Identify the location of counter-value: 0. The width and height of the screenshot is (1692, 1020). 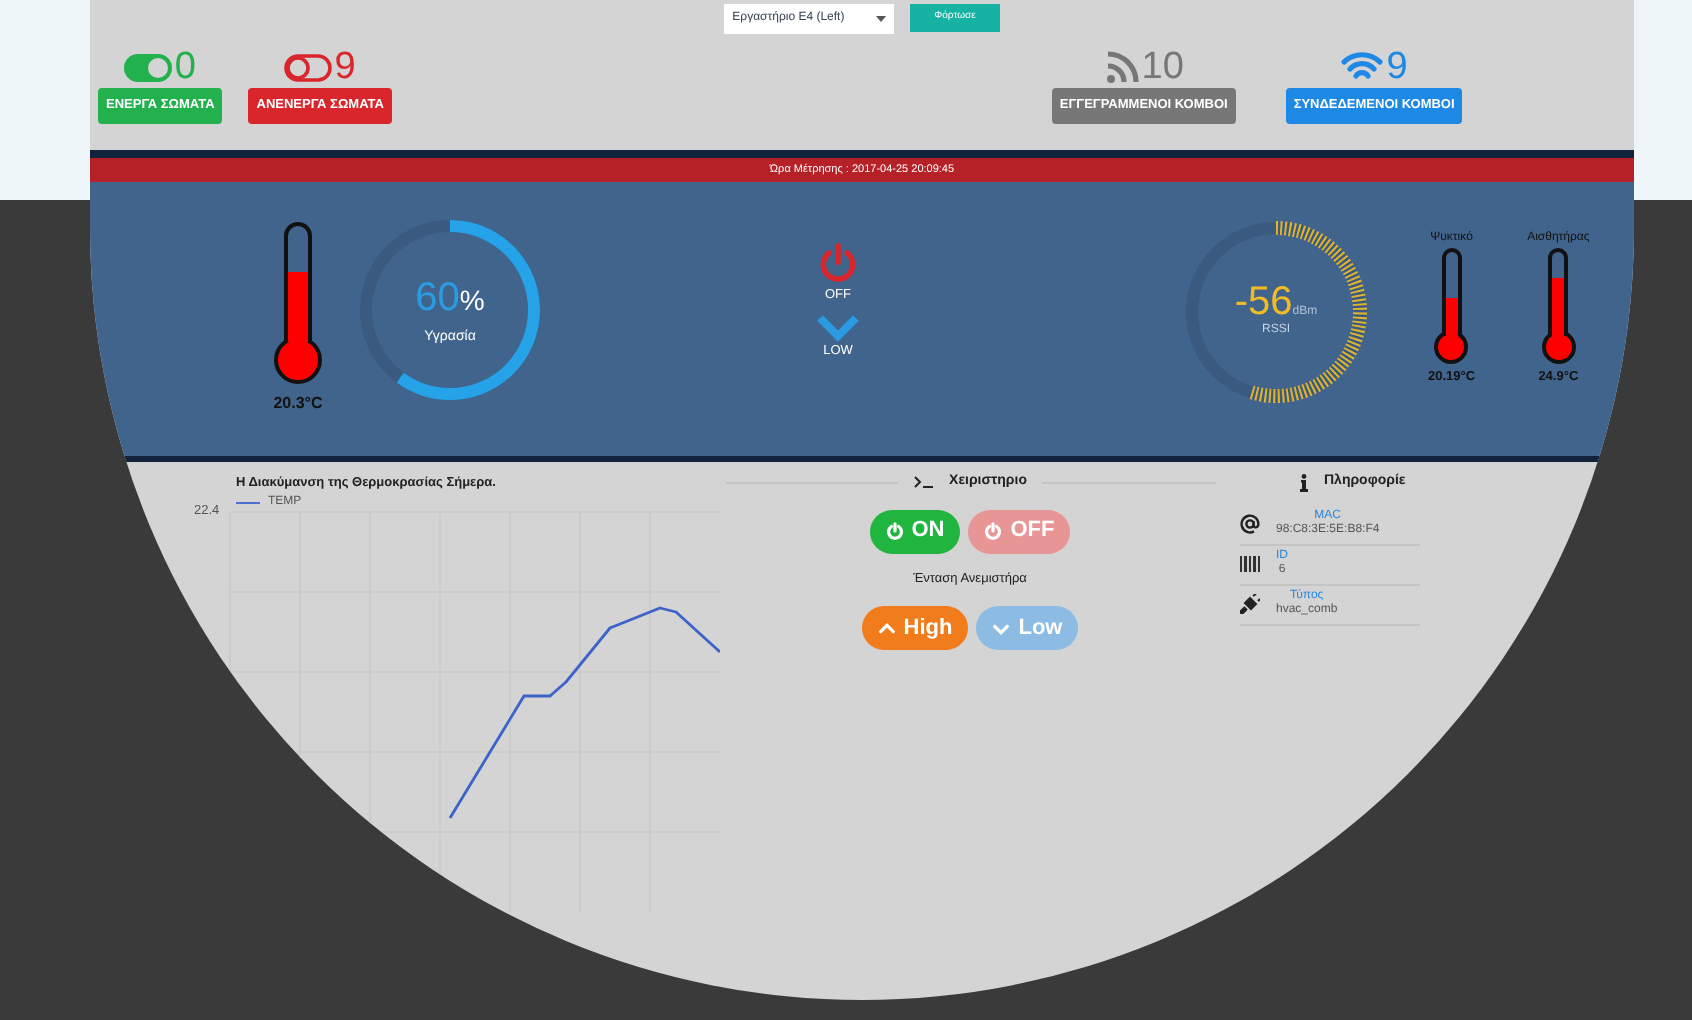
(185, 67).